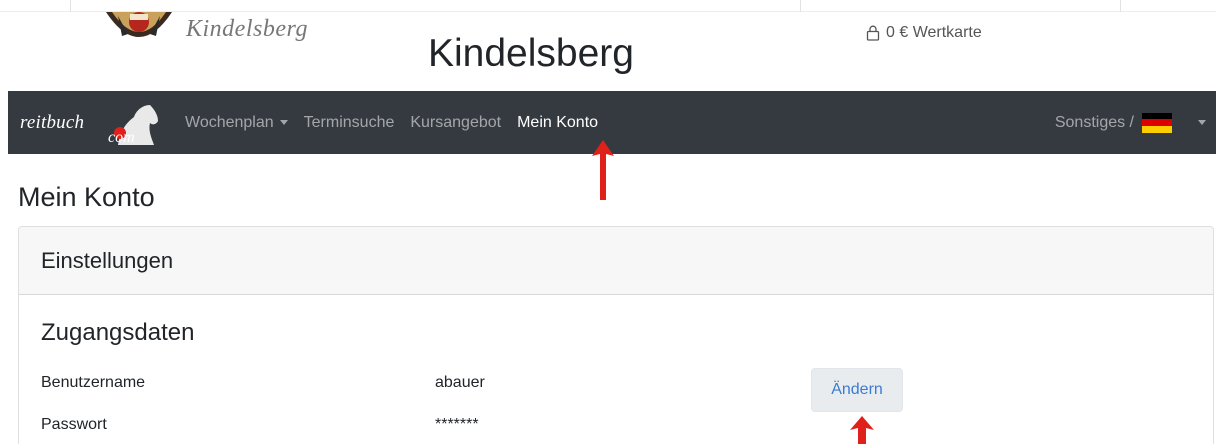  I want to click on nav-item-terminsuche: Terminsuche, so click(349, 122).